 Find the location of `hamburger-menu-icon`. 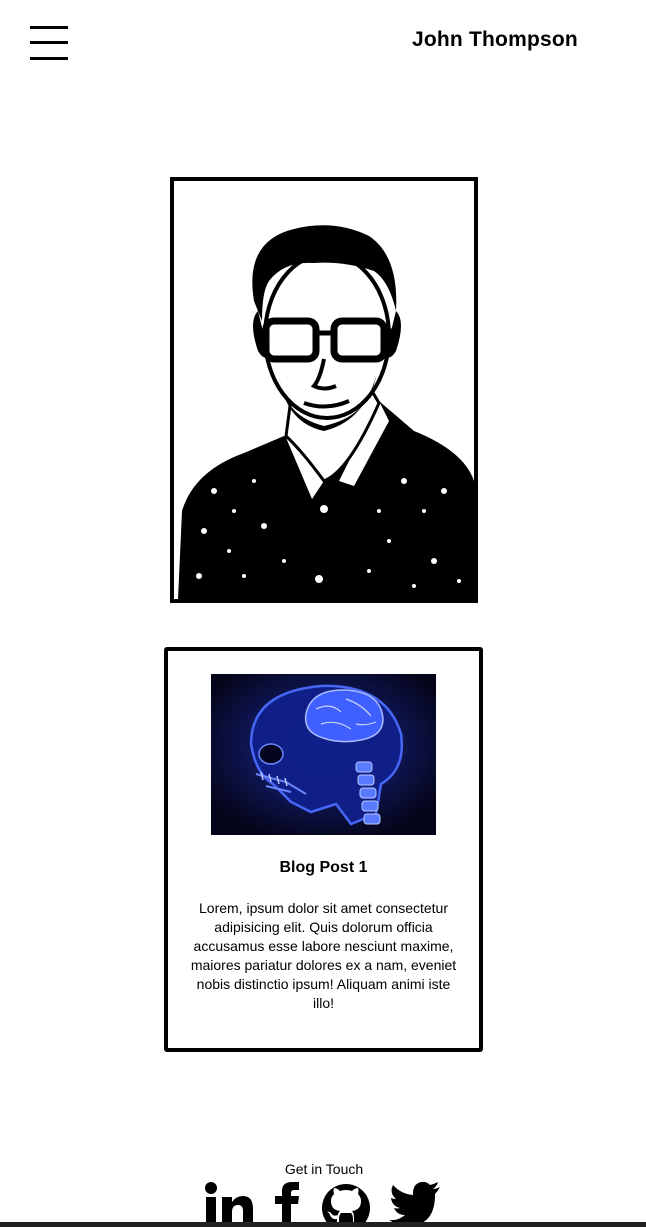

hamburger-menu-icon is located at coordinates (49, 44).